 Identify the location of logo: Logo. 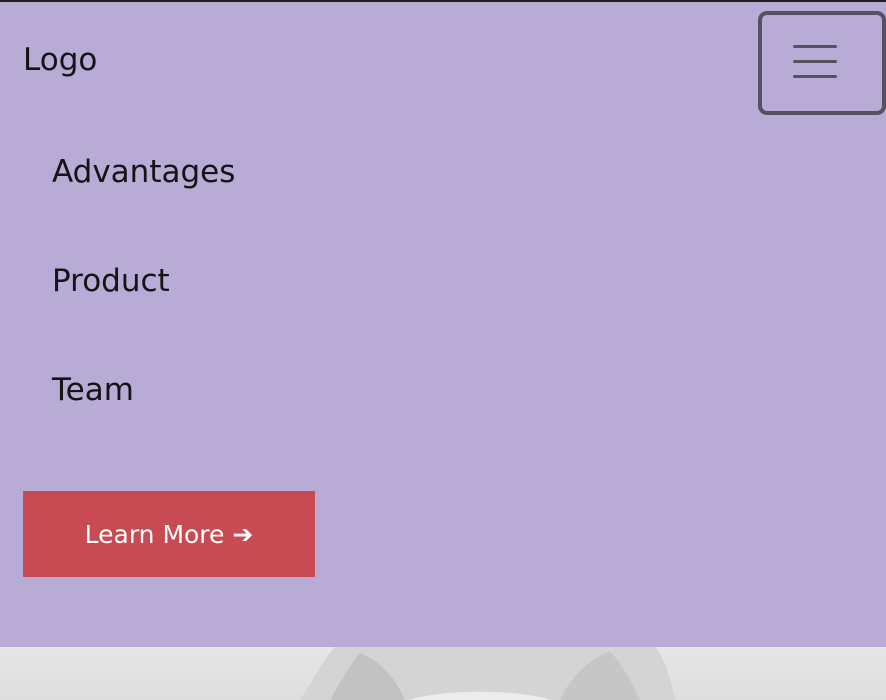
(60, 60).